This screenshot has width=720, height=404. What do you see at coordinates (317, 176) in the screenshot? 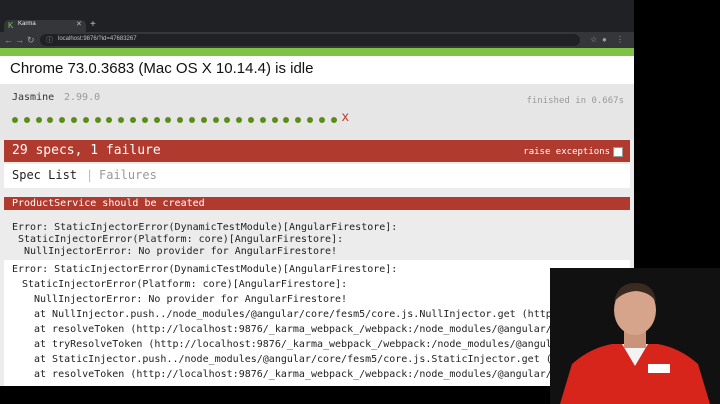
I see `results-menu: Spec List | Failures` at bounding box center [317, 176].